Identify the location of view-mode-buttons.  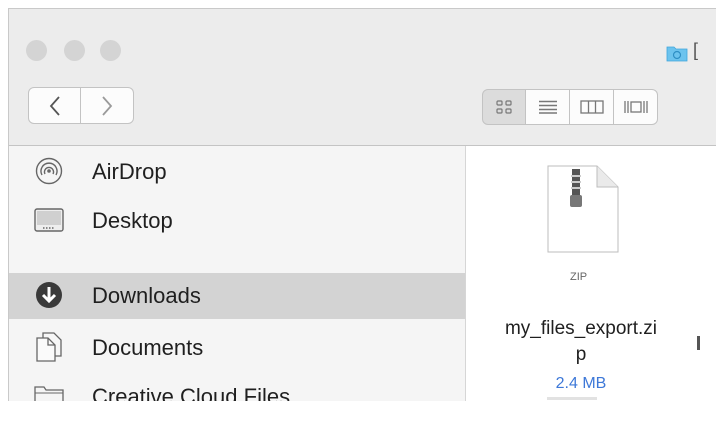
(570, 107).